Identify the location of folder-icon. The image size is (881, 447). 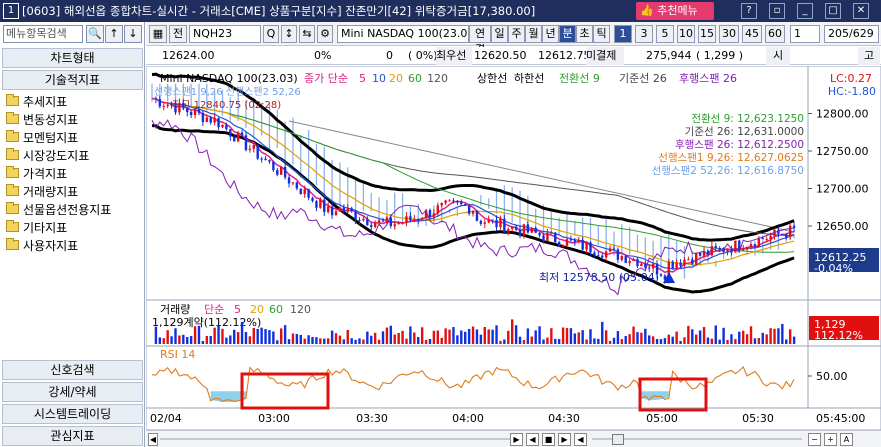
(12, 154).